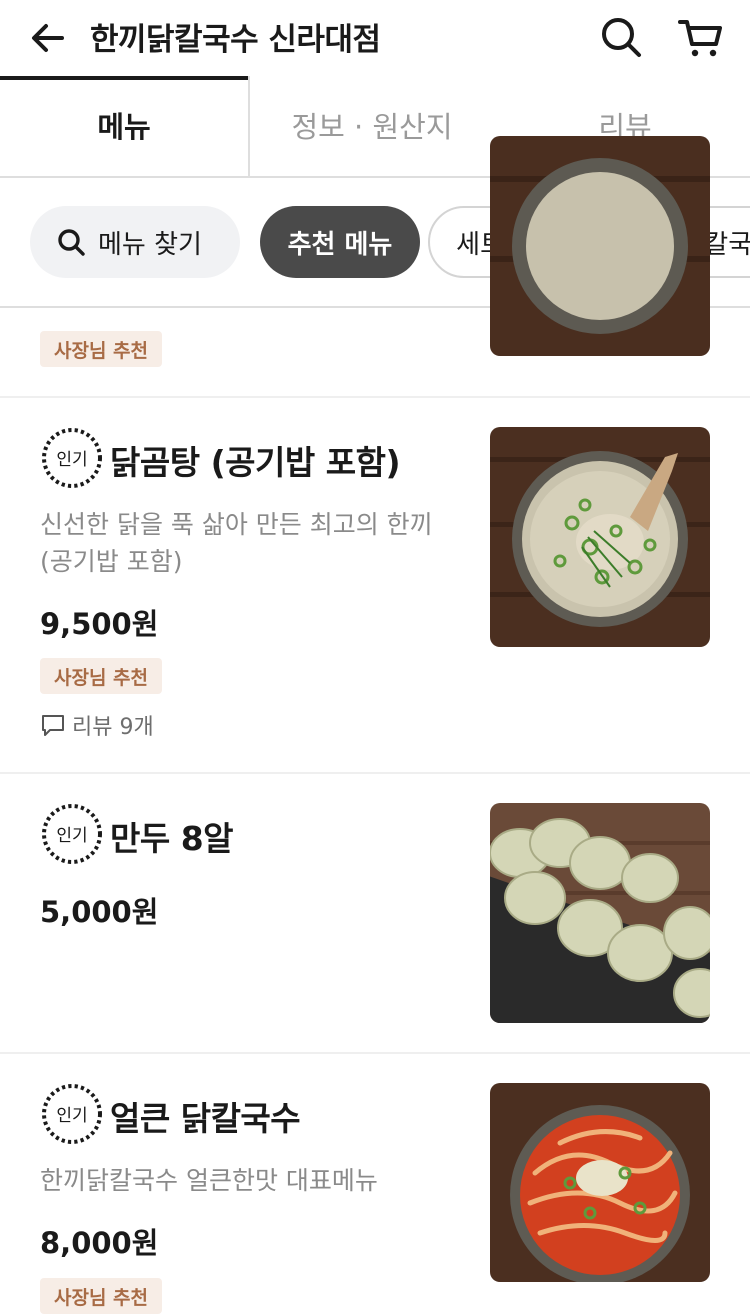 This screenshot has height=1314, width=750. Describe the element at coordinates (111, 561) in the screenshot. I see `description-line: (공기밥 포함)` at that location.